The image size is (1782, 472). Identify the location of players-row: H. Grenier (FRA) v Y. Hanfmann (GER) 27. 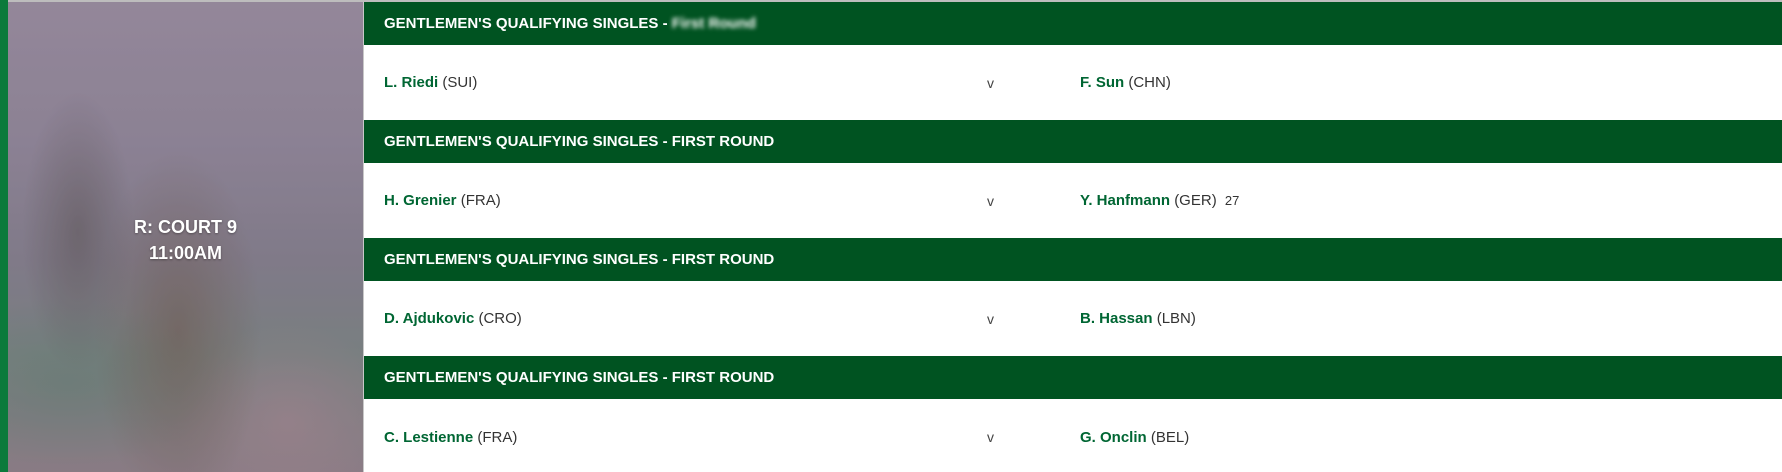
(1073, 200).